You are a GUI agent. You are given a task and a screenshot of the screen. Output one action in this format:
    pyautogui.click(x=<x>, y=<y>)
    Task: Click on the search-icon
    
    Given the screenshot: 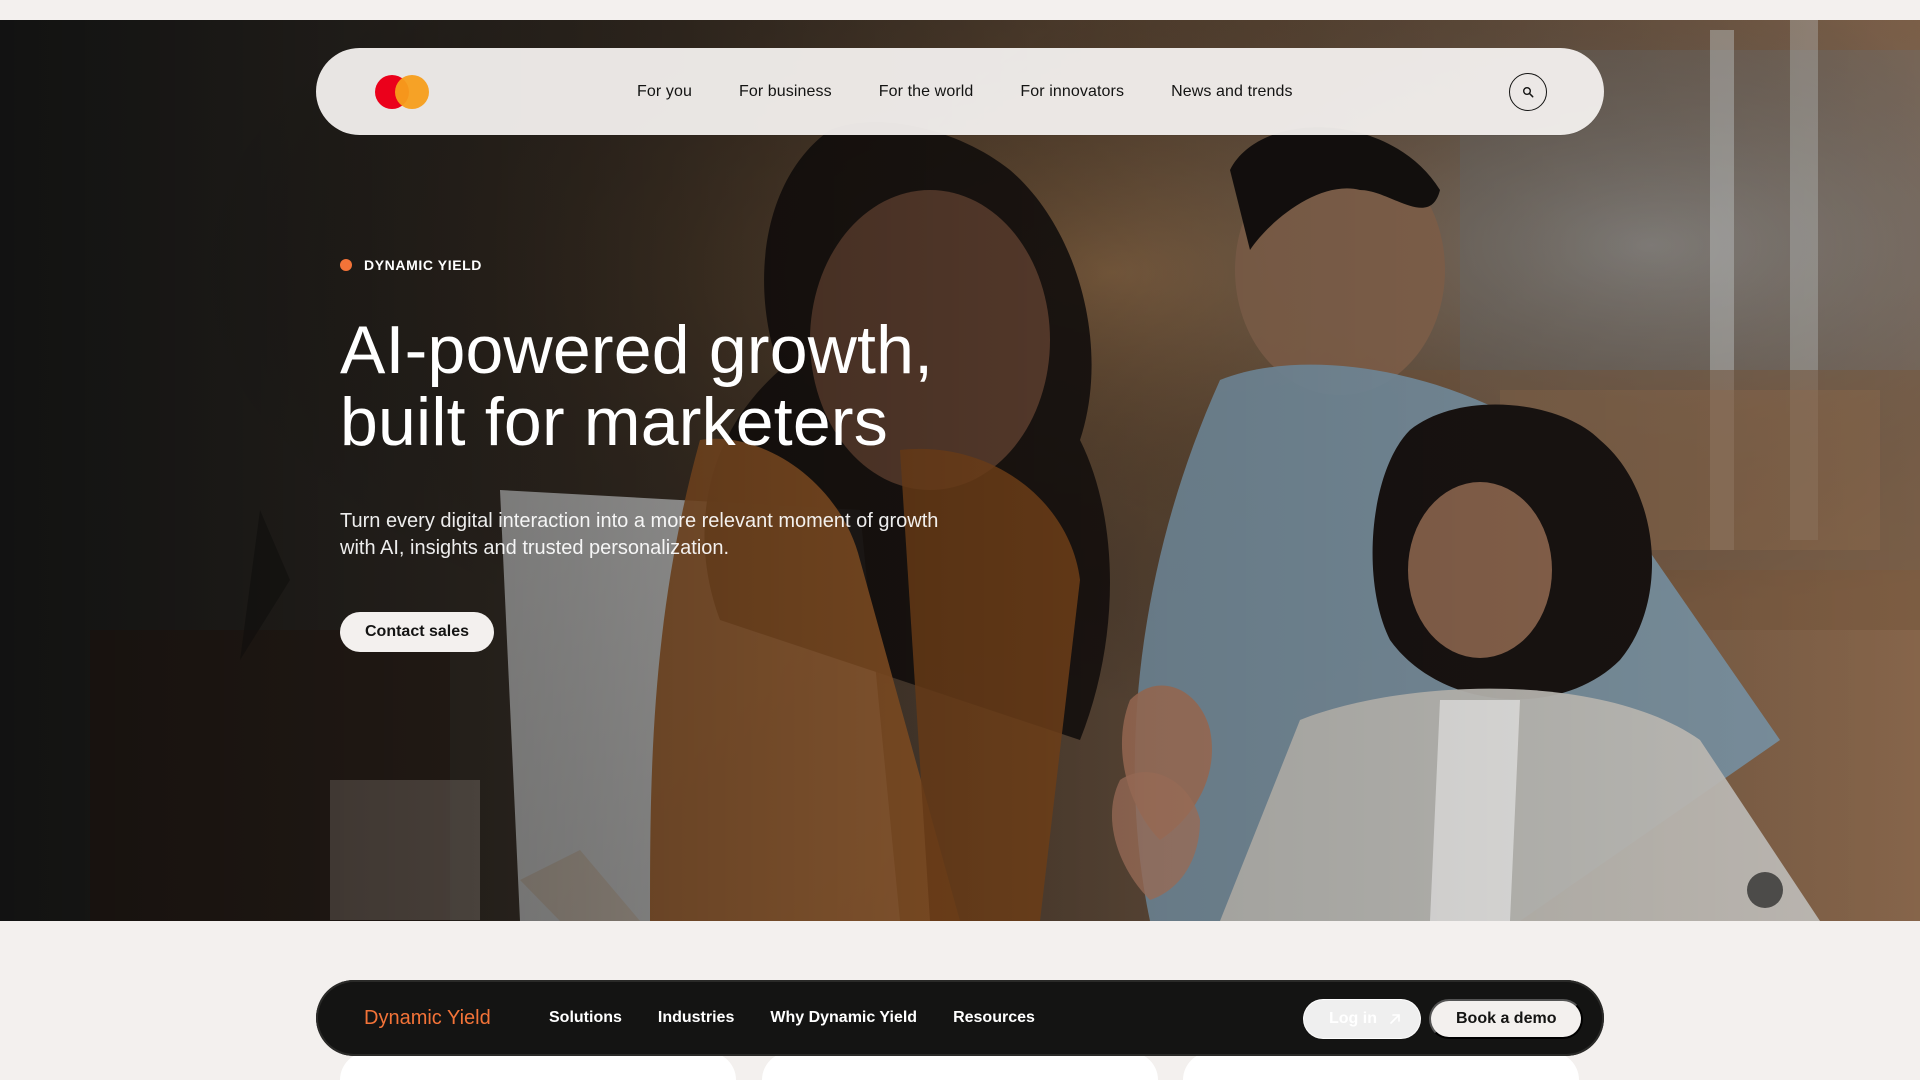 What is the action you would take?
    pyautogui.click(x=1528, y=92)
    